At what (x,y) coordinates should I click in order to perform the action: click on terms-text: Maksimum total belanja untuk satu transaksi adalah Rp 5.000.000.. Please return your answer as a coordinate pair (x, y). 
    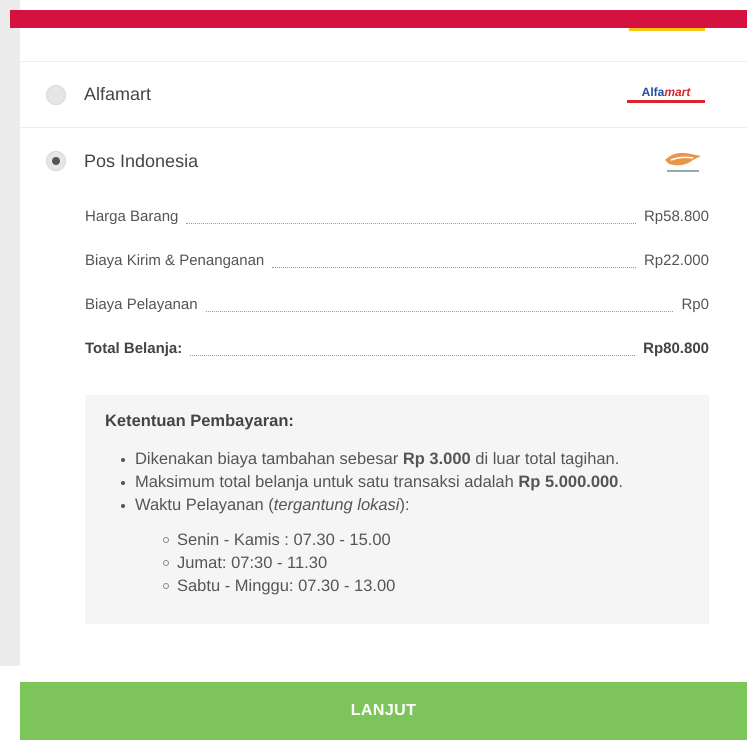
    Looking at the image, I should click on (379, 482).